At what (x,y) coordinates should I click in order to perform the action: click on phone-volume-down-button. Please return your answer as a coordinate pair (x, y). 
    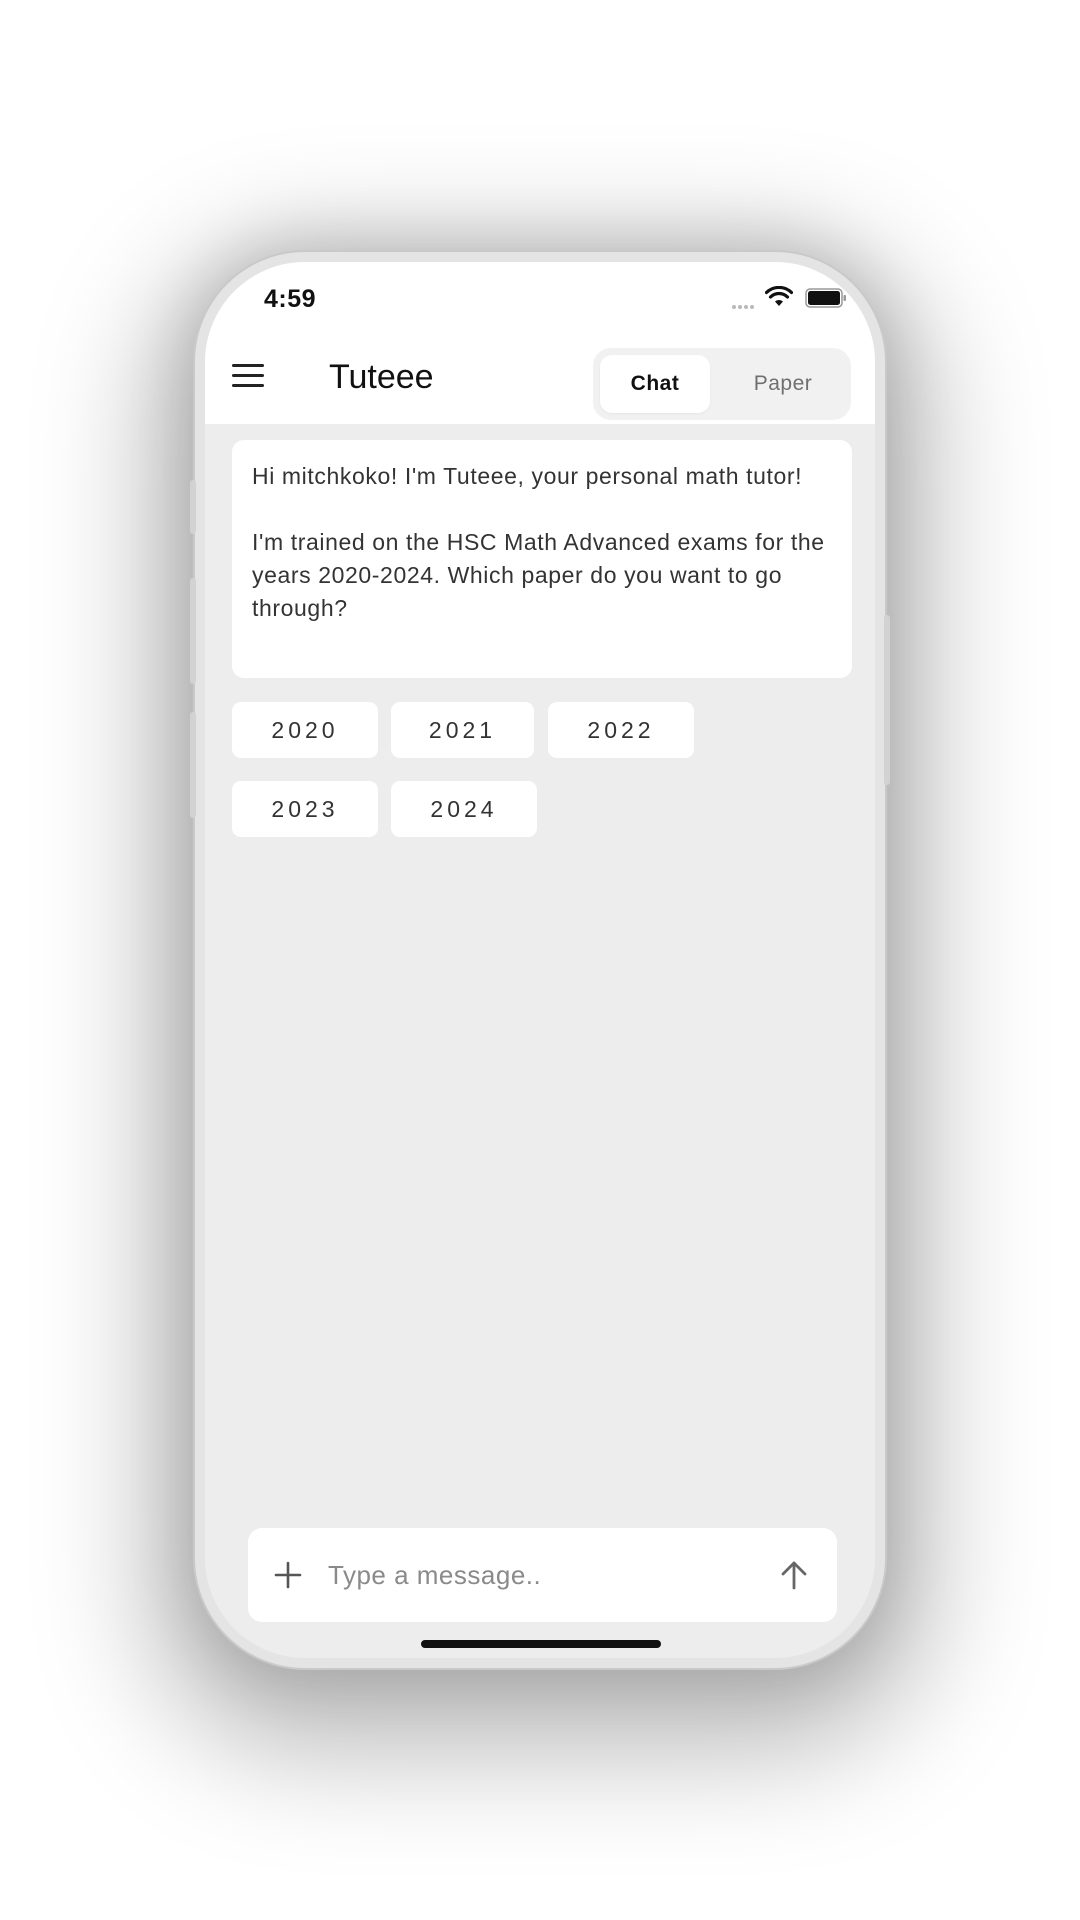
    Looking at the image, I should click on (193, 765).